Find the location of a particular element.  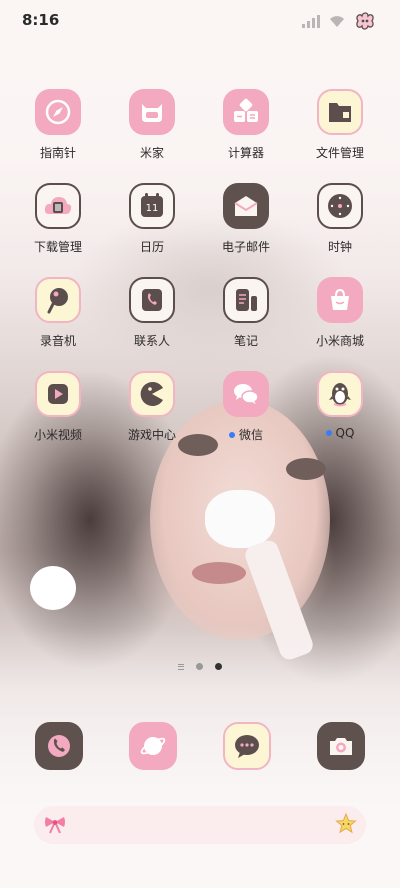

app-calculator: 计算器 is located at coordinates (246, 125).